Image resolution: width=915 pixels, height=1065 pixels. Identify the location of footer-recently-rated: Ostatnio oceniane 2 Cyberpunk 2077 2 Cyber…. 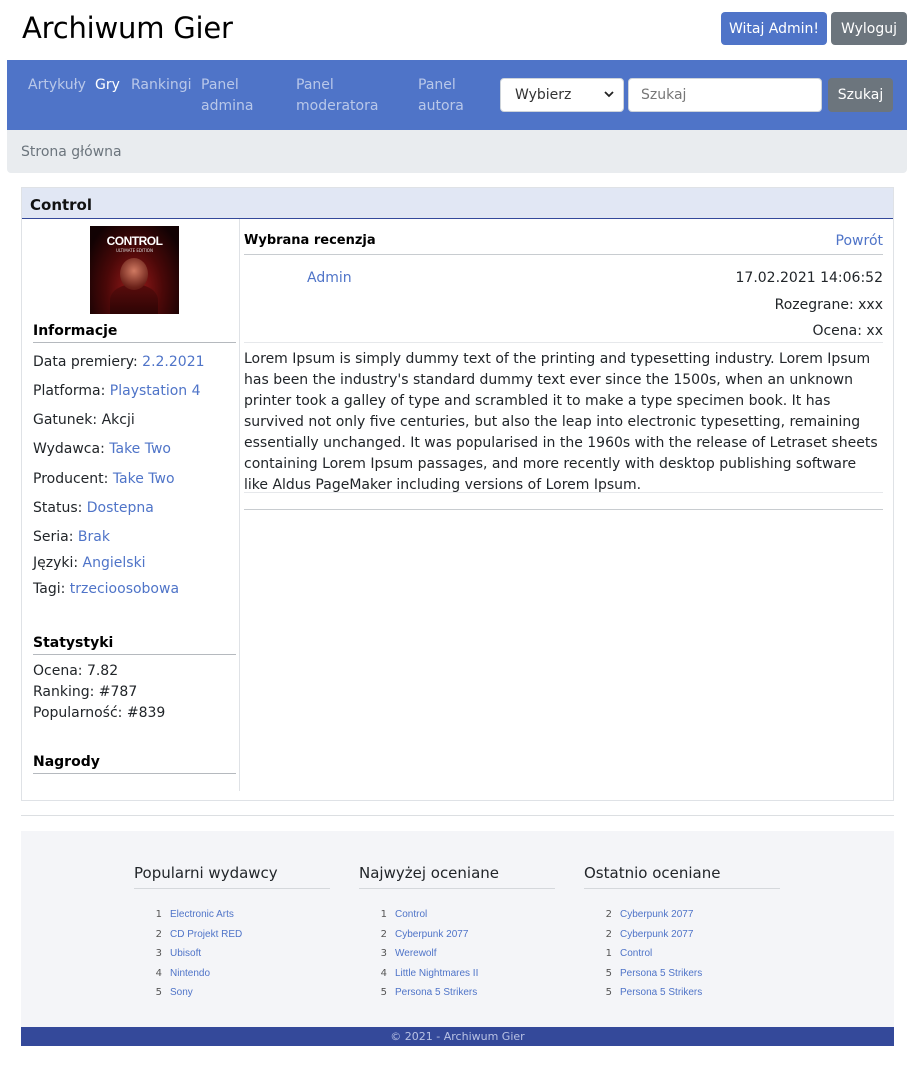
(682, 933).